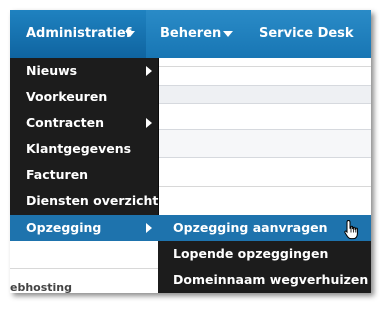  I want to click on menu-item-voorkeuren: Voorkeuren, so click(84, 97).